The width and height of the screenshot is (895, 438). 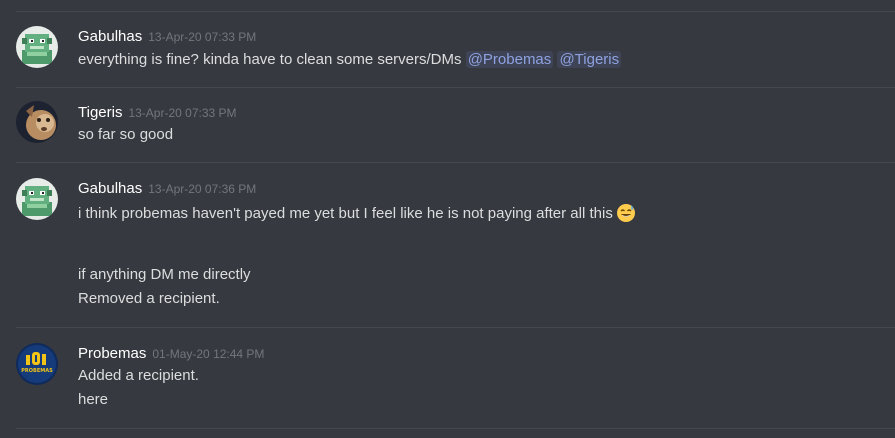 I want to click on probemas-logo-avatar-icon: PROBEMAS, so click(x=37, y=364).